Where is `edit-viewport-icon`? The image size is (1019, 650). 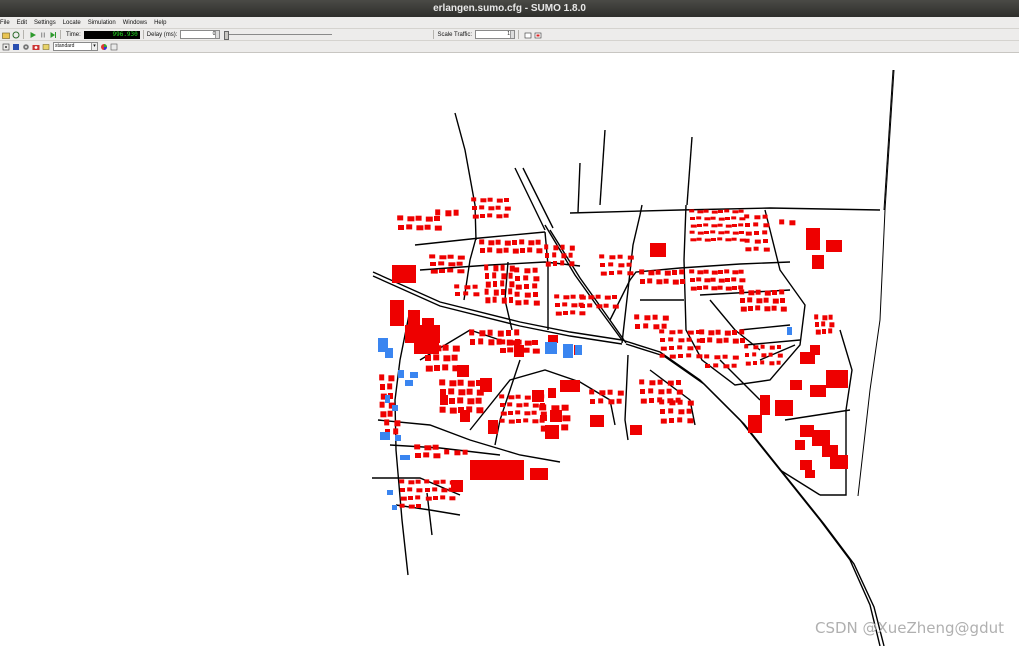
edit-viewport-icon is located at coordinates (46, 47).